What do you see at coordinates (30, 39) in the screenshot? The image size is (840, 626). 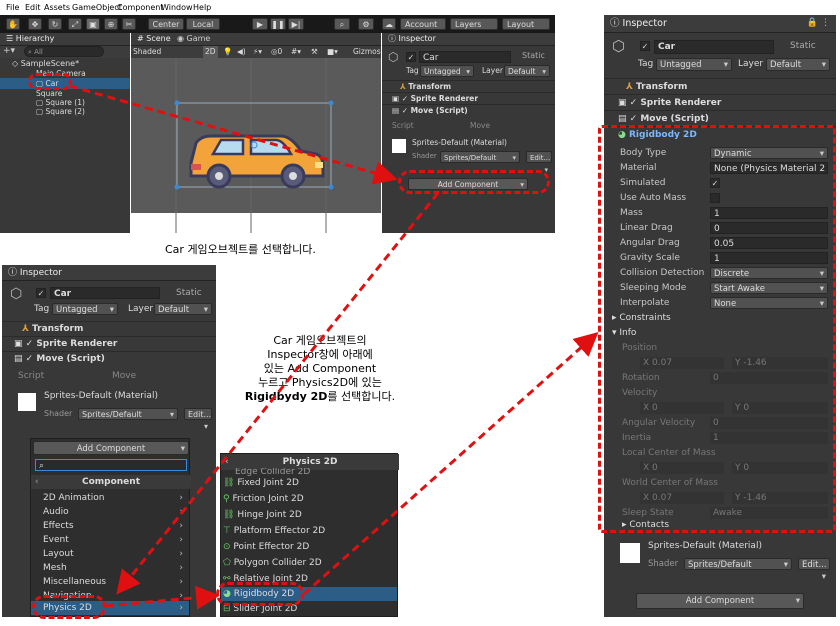 I see `tab-hierarchy: ☰ Hierarchy` at bounding box center [30, 39].